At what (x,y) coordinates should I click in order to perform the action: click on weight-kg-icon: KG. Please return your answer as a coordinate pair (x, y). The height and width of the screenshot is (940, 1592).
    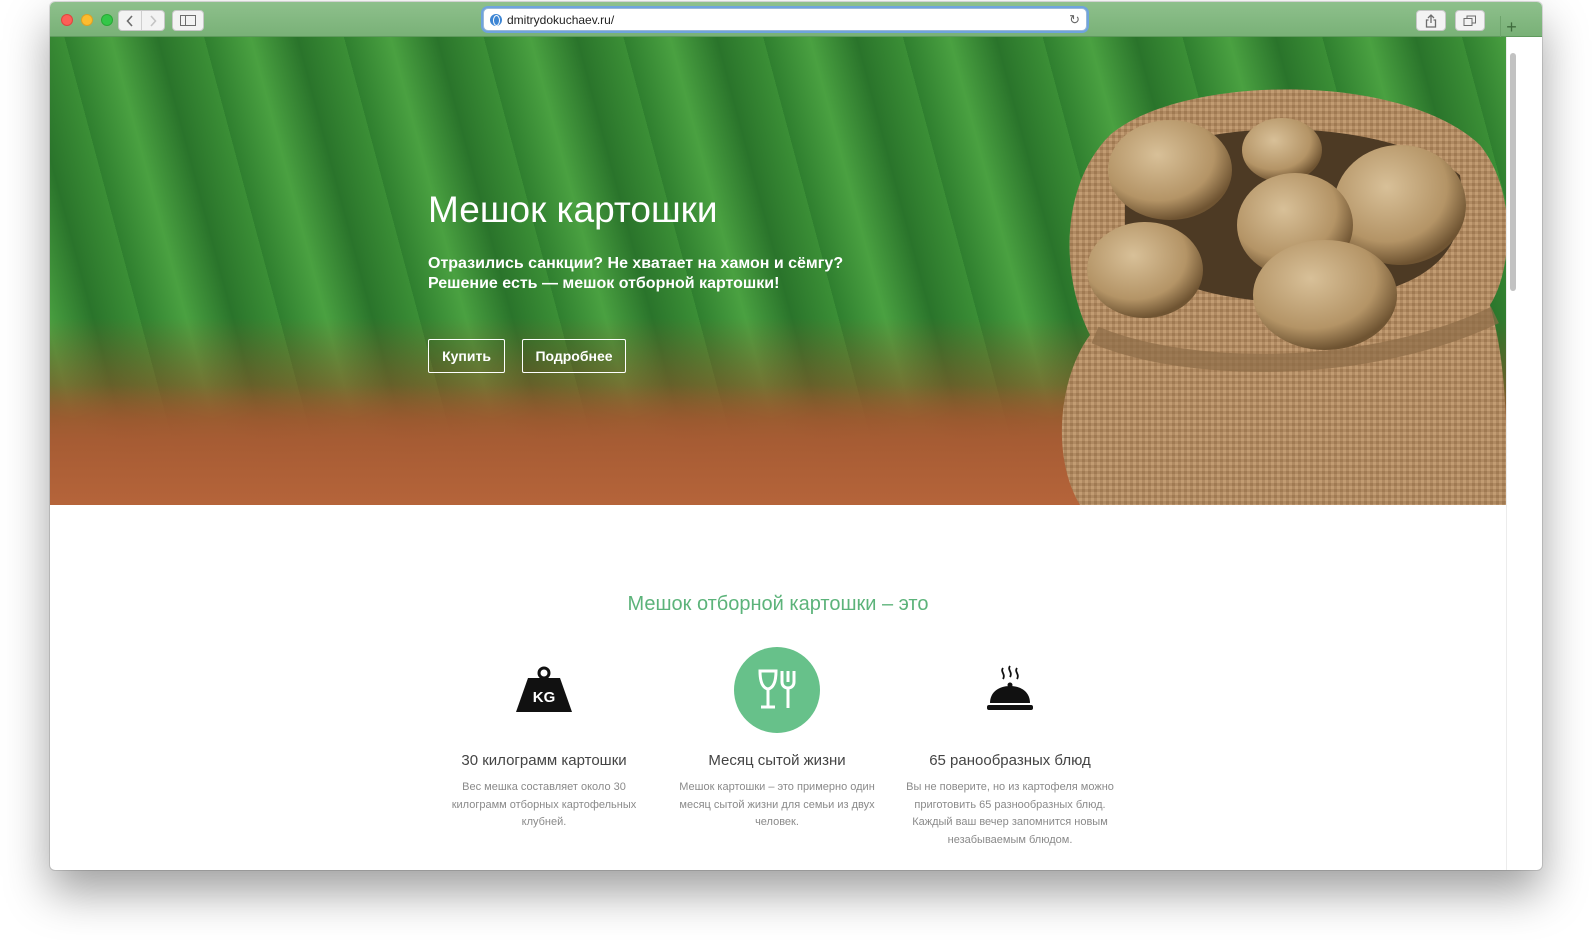
    Looking at the image, I should click on (544, 689).